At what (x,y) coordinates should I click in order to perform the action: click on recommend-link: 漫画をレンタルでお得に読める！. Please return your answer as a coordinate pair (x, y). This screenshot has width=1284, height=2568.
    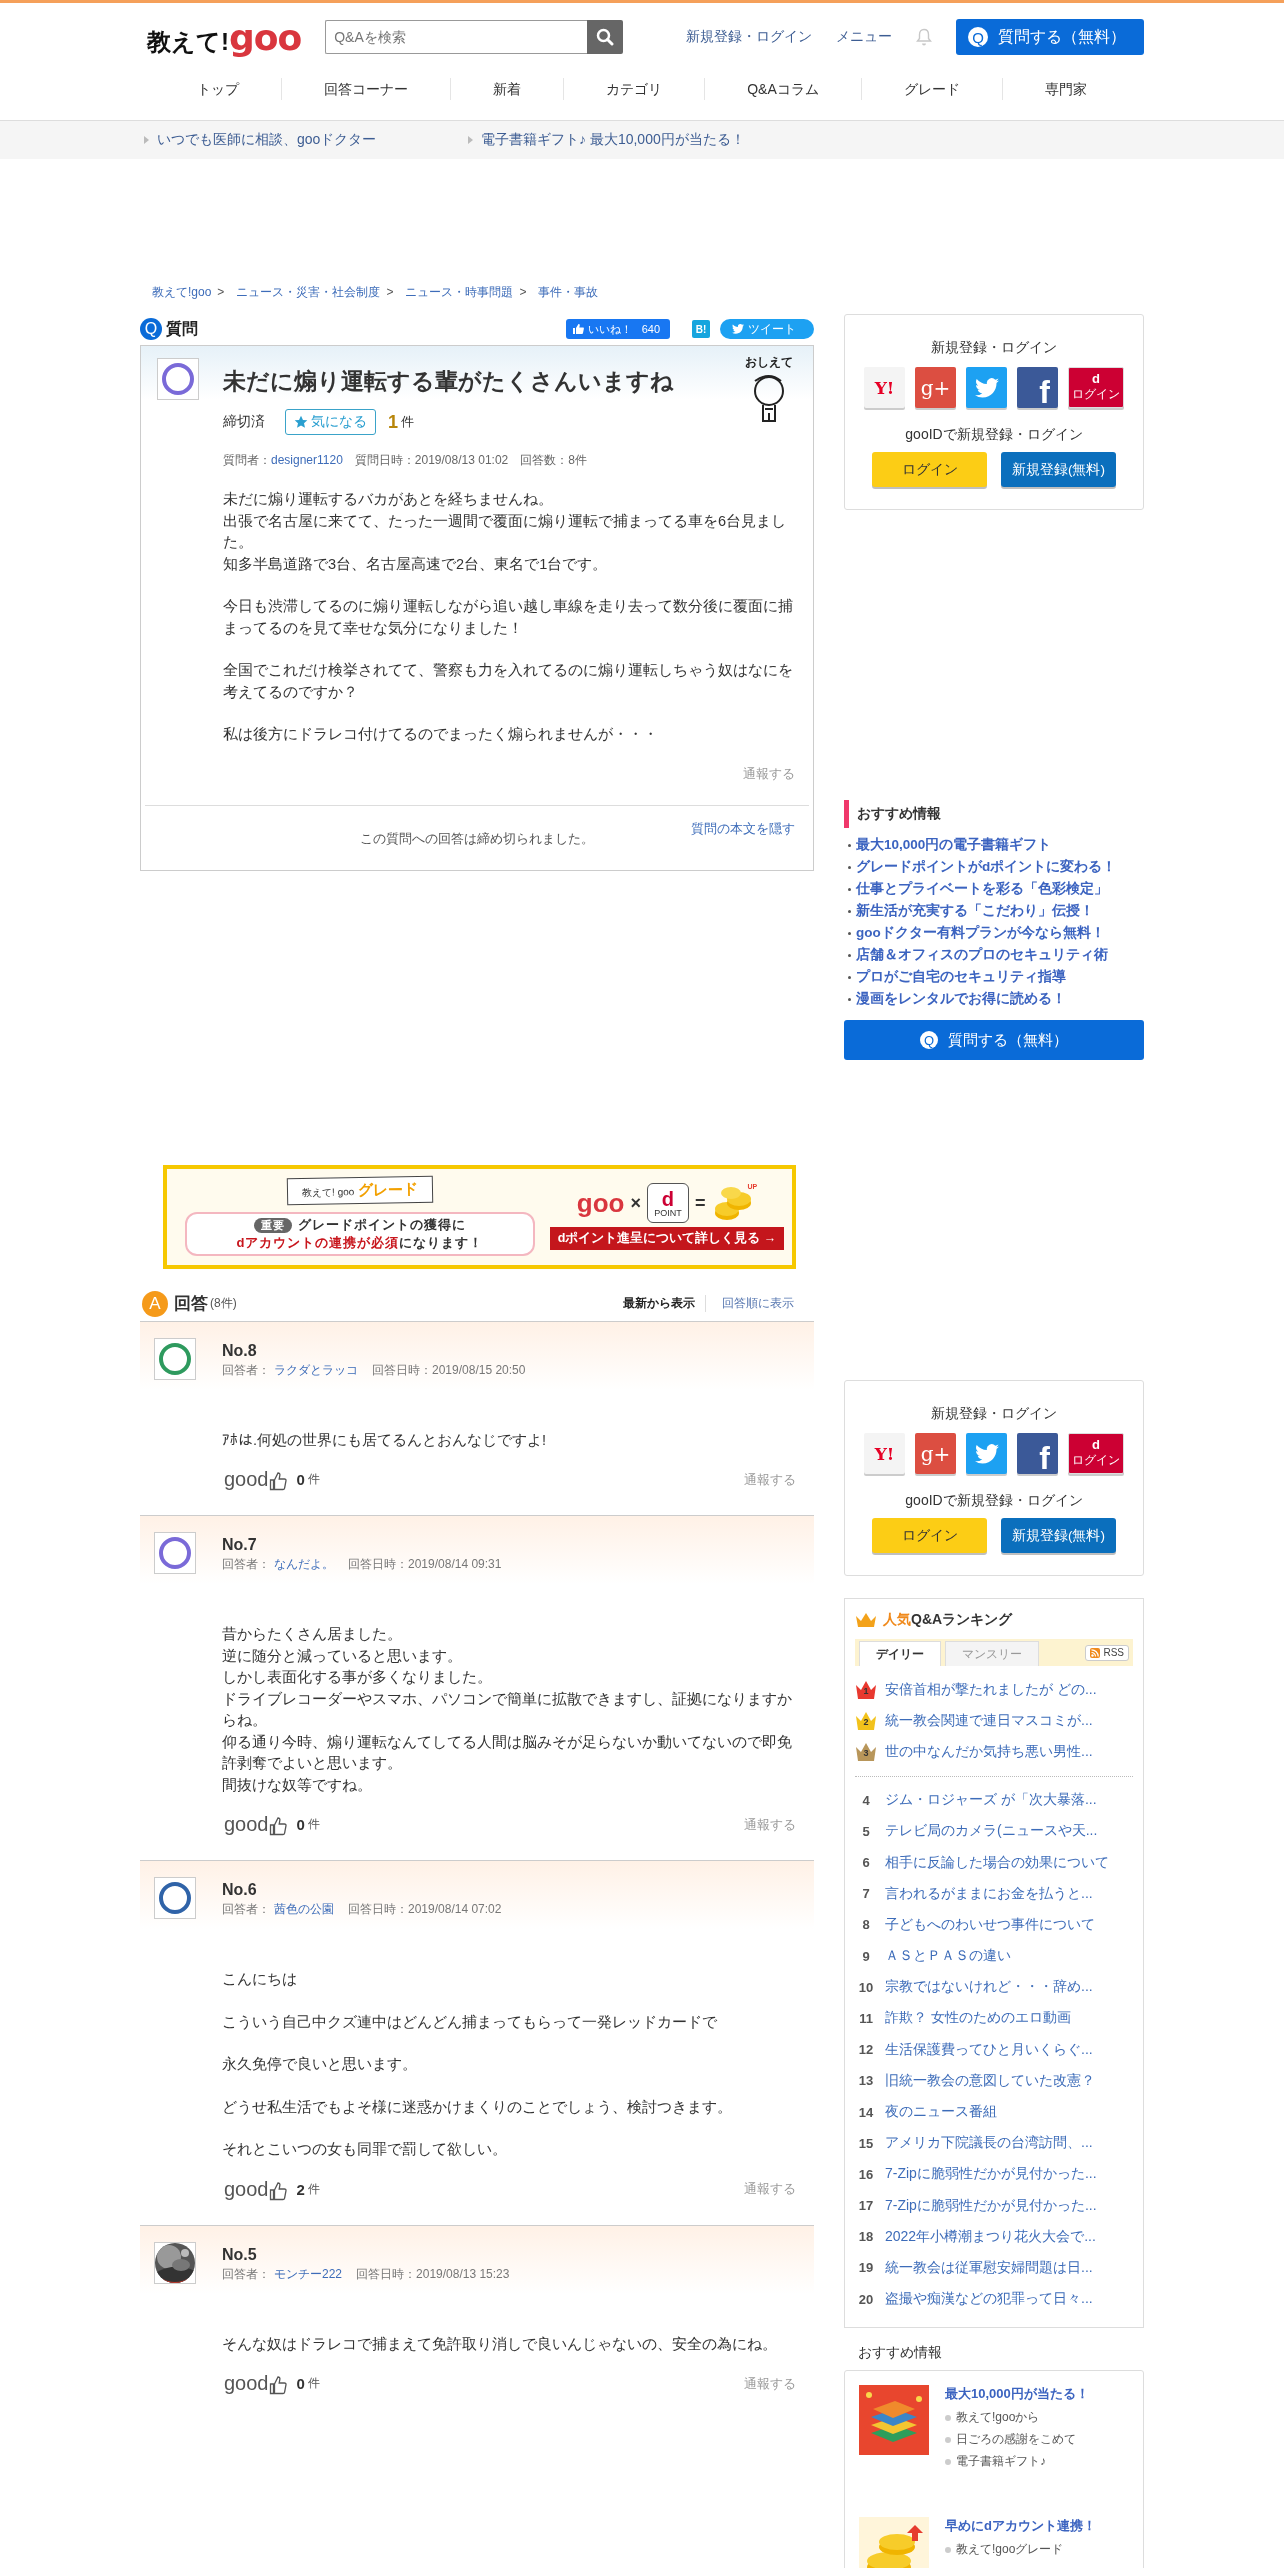
    Looking at the image, I should click on (961, 999).